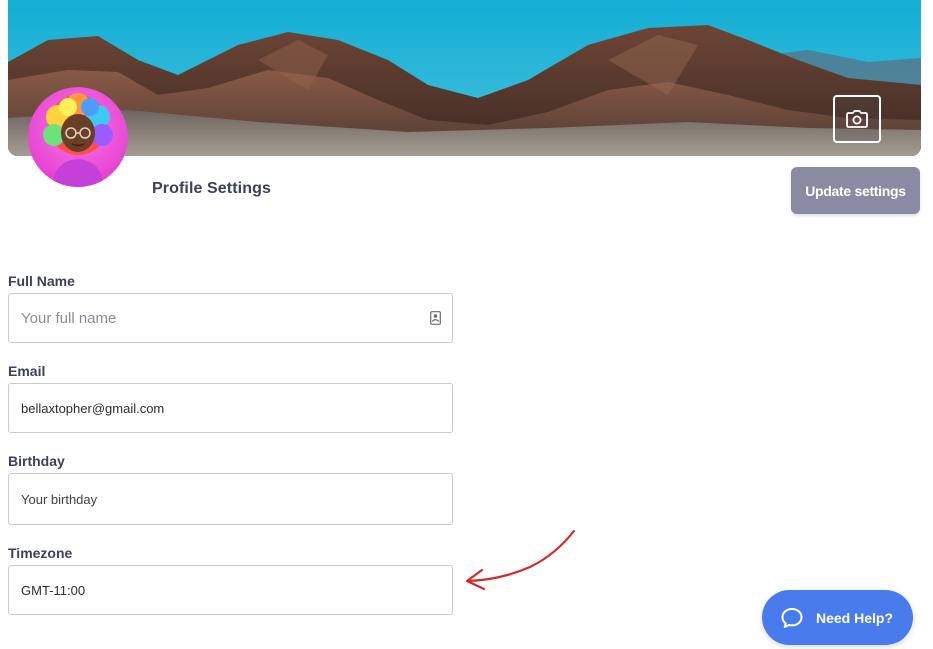 Image resolution: width=933 pixels, height=649 pixels. I want to click on email-input, so click(216, 408).